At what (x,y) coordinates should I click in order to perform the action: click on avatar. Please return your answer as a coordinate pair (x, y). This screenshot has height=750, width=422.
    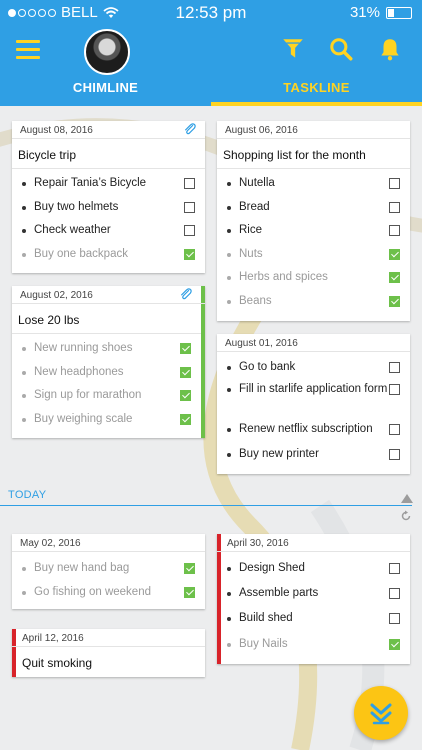
    Looking at the image, I should click on (107, 52).